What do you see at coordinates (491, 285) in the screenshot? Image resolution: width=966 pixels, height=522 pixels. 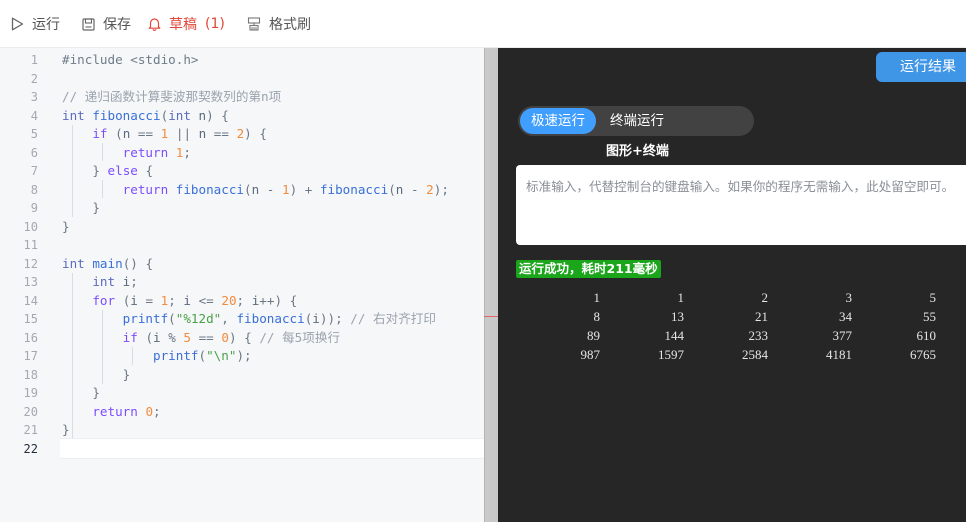 I see `pane-splitter` at bounding box center [491, 285].